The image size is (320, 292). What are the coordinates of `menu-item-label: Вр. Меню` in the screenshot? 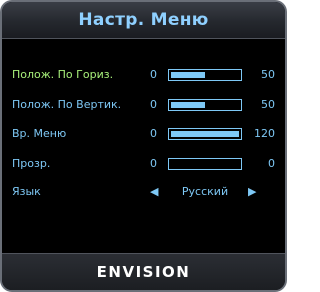 It's located at (39, 133).